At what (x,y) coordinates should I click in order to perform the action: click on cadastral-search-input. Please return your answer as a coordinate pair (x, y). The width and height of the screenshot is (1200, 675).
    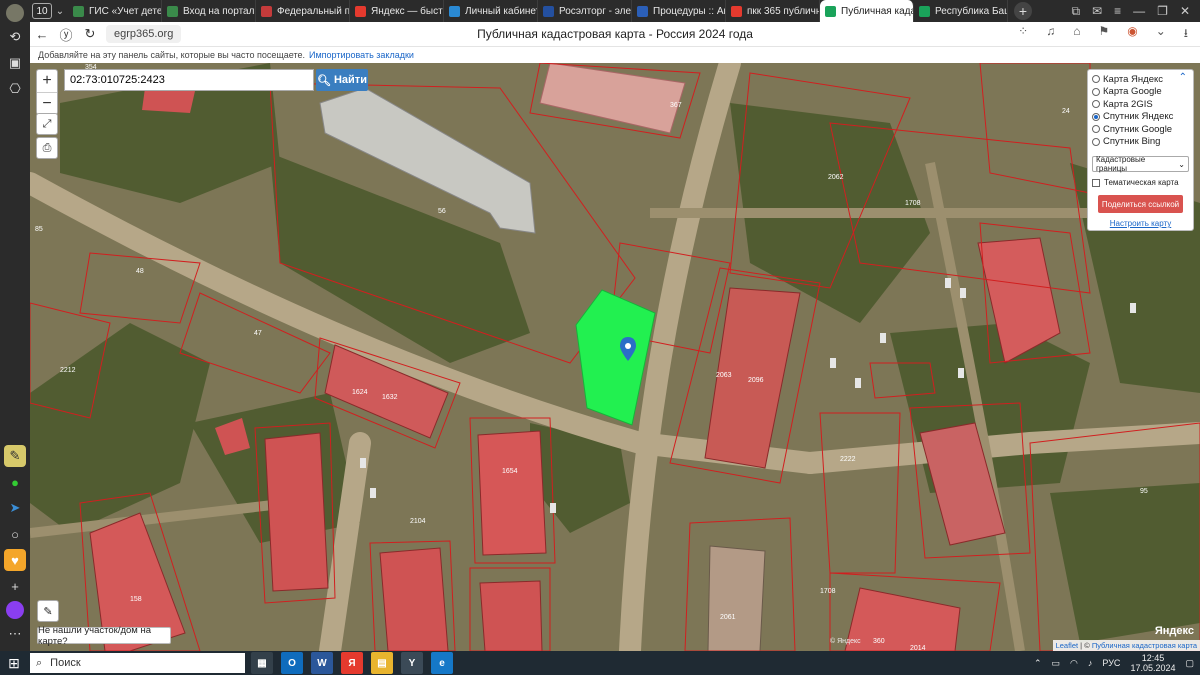
    Looking at the image, I should click on (189, 80).